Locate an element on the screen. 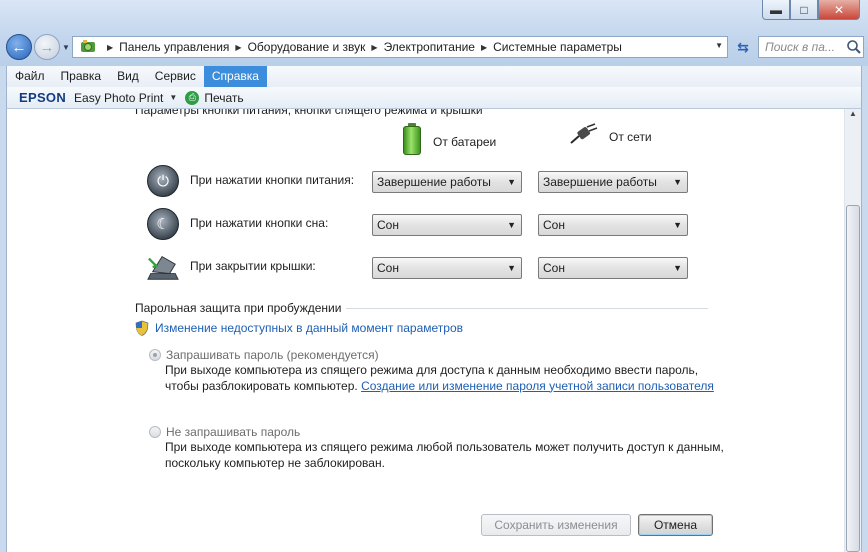 The width and height of the screenshot is (868, 552). breadcrumb-item-hardware-sound: Оборудование и звук is located at coordinates (307, 47).